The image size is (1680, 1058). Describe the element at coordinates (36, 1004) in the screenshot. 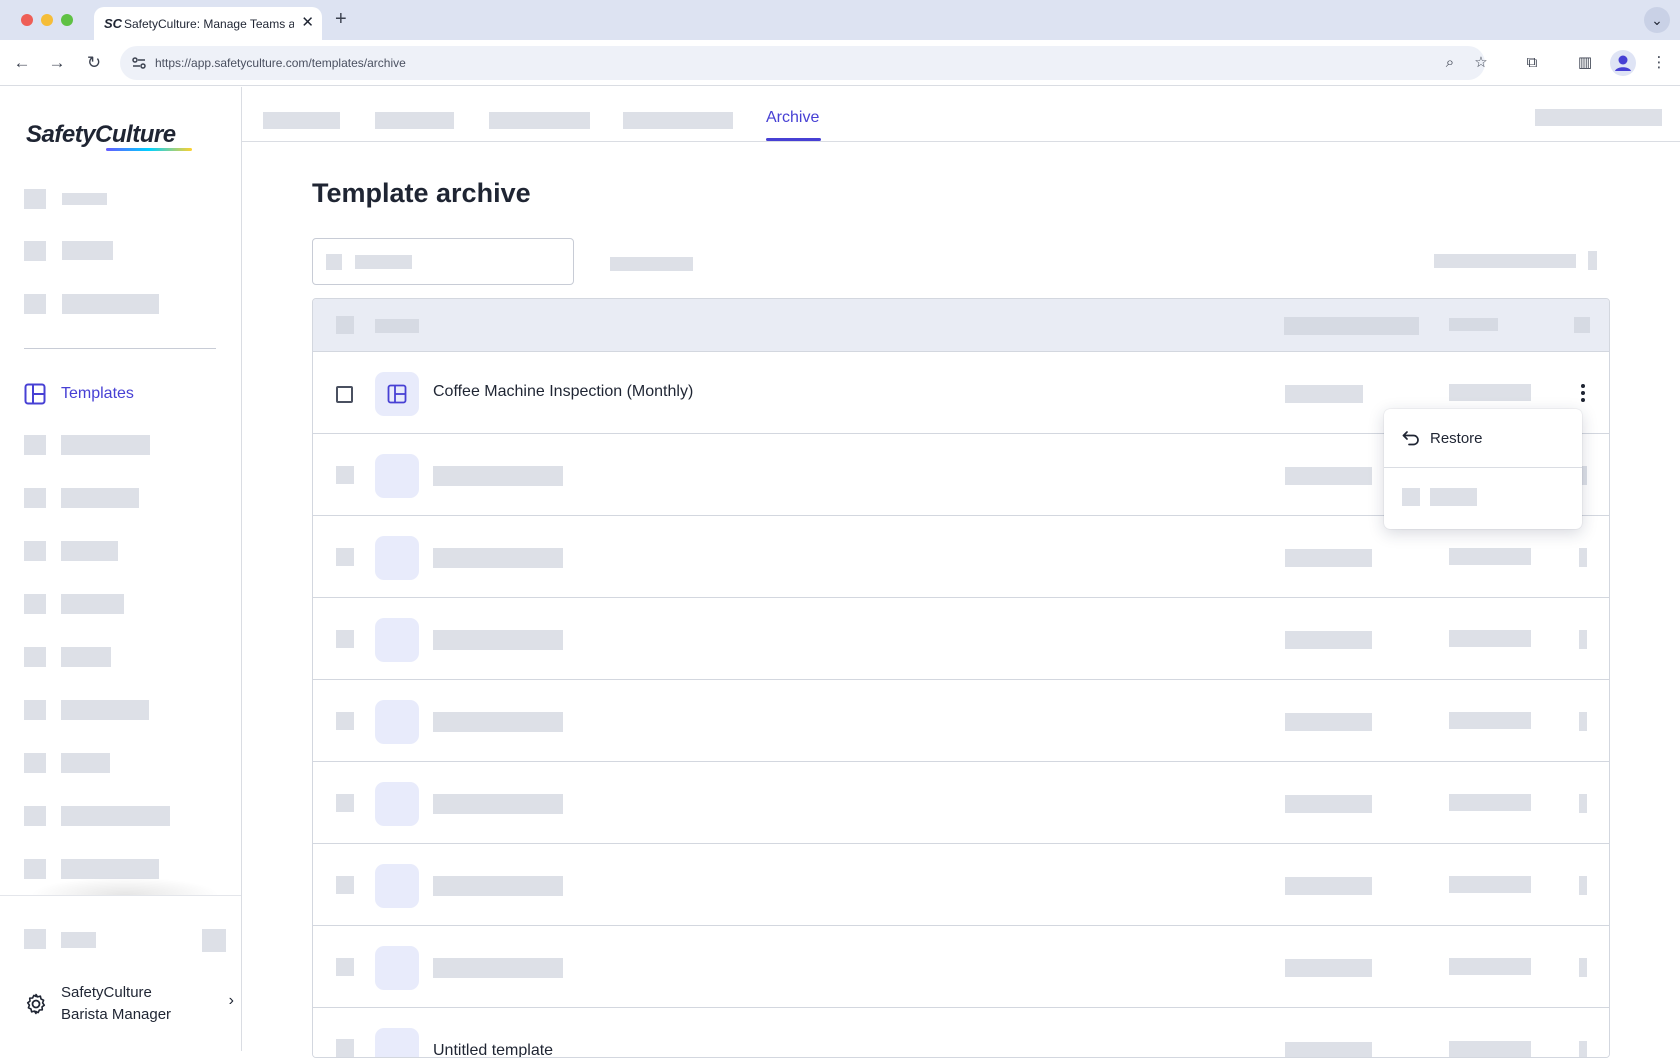

I see `gear-icon` at that location.